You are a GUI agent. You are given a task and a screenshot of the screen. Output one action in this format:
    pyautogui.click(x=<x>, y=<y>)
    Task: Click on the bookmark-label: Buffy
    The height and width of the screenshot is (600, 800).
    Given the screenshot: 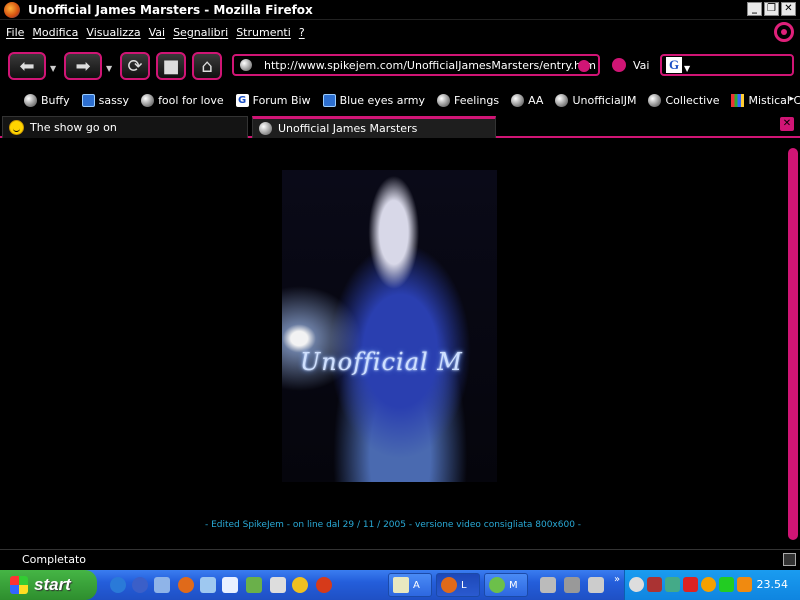 What is the action you would take?
    pyautogui.click(x=55, y=100)
    